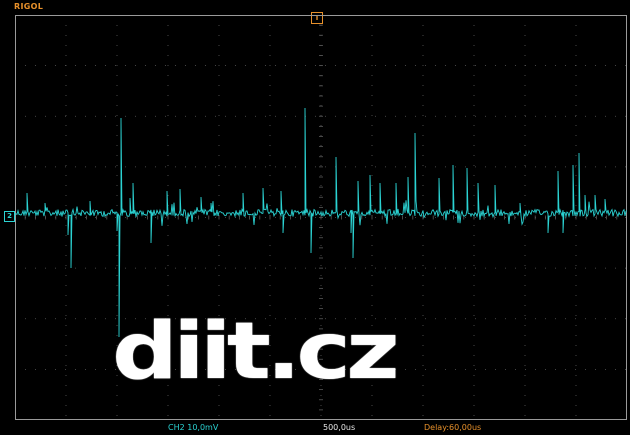 Image resolution: width=630 pixels, height=435 pixels. Describe the element at coordinates (339, 427) in the screenshot. I see `timebase-readout: 500,0us` at that location.